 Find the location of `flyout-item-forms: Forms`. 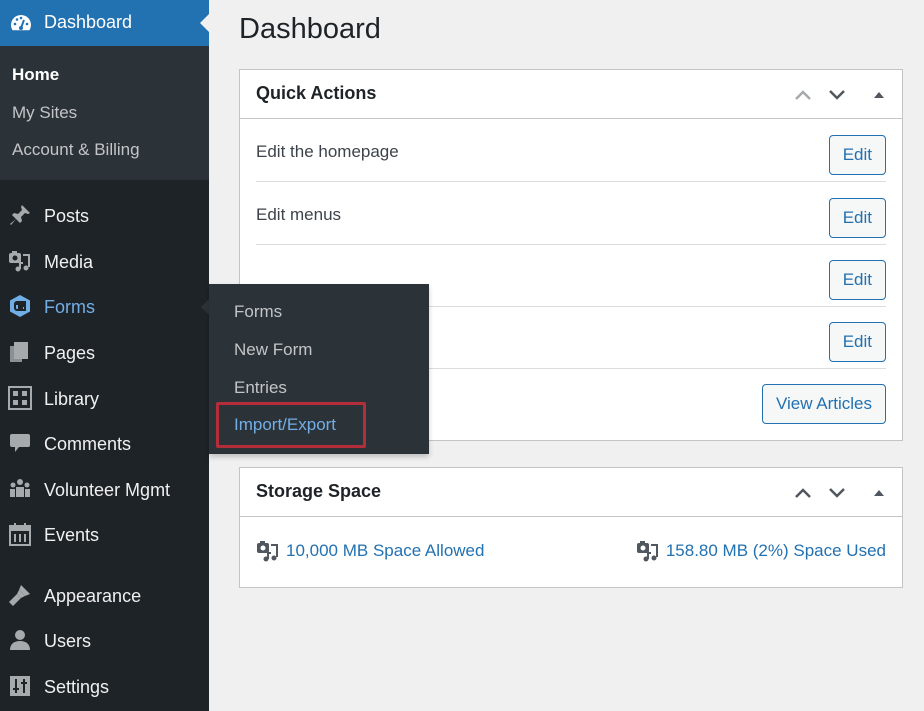

flyout-item-forms: Forms is located at coordinates (258, 312).